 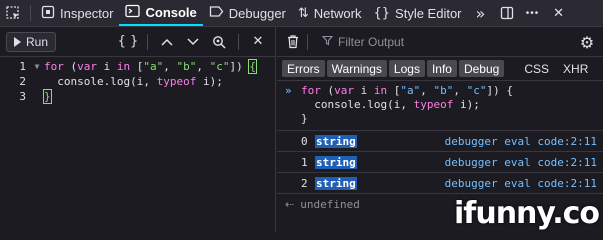 What do you see at coordinates (304, 183) in the screenshot?
I see `log-index: 2` at bounding box center [304, 183].